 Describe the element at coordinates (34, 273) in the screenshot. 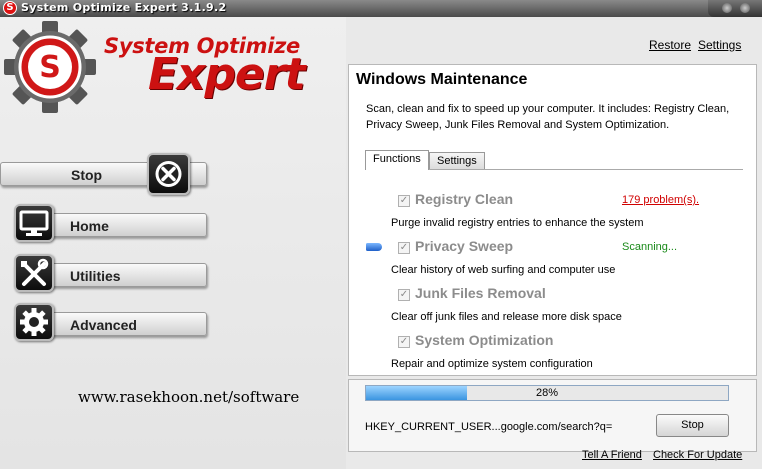

I see `tools-icon` at that location.